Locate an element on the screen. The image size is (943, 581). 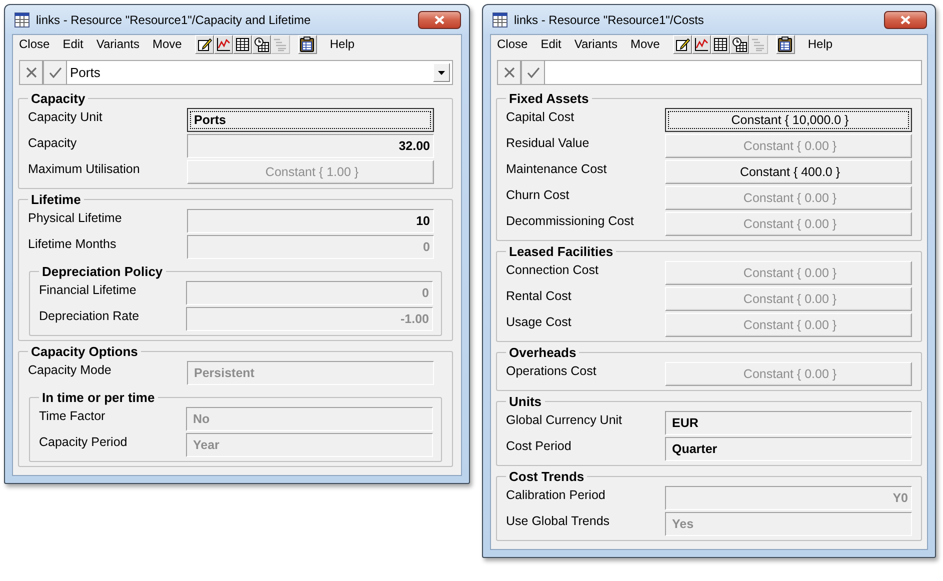
field-label: Financial Lifetime is located at coordinates (88, 290).